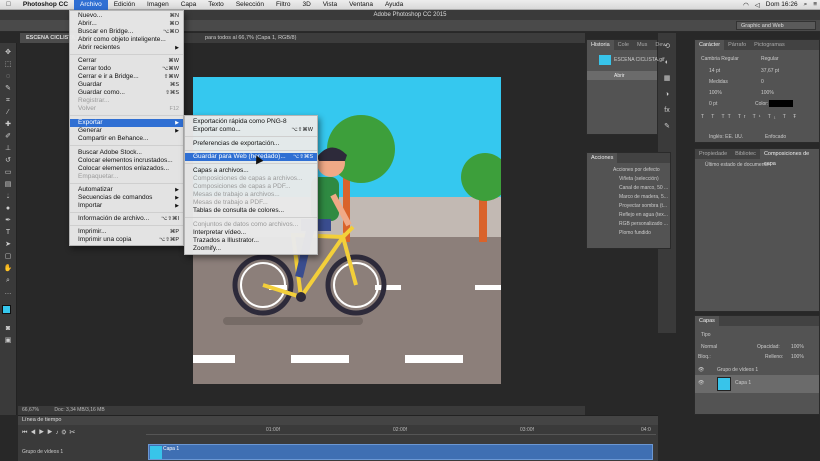 The width and height of the screenshot is (820, 461). Describe the element at coordinates (720, 59) in the screenshot. I see `font-family-select: Cambria Regular` at that location.